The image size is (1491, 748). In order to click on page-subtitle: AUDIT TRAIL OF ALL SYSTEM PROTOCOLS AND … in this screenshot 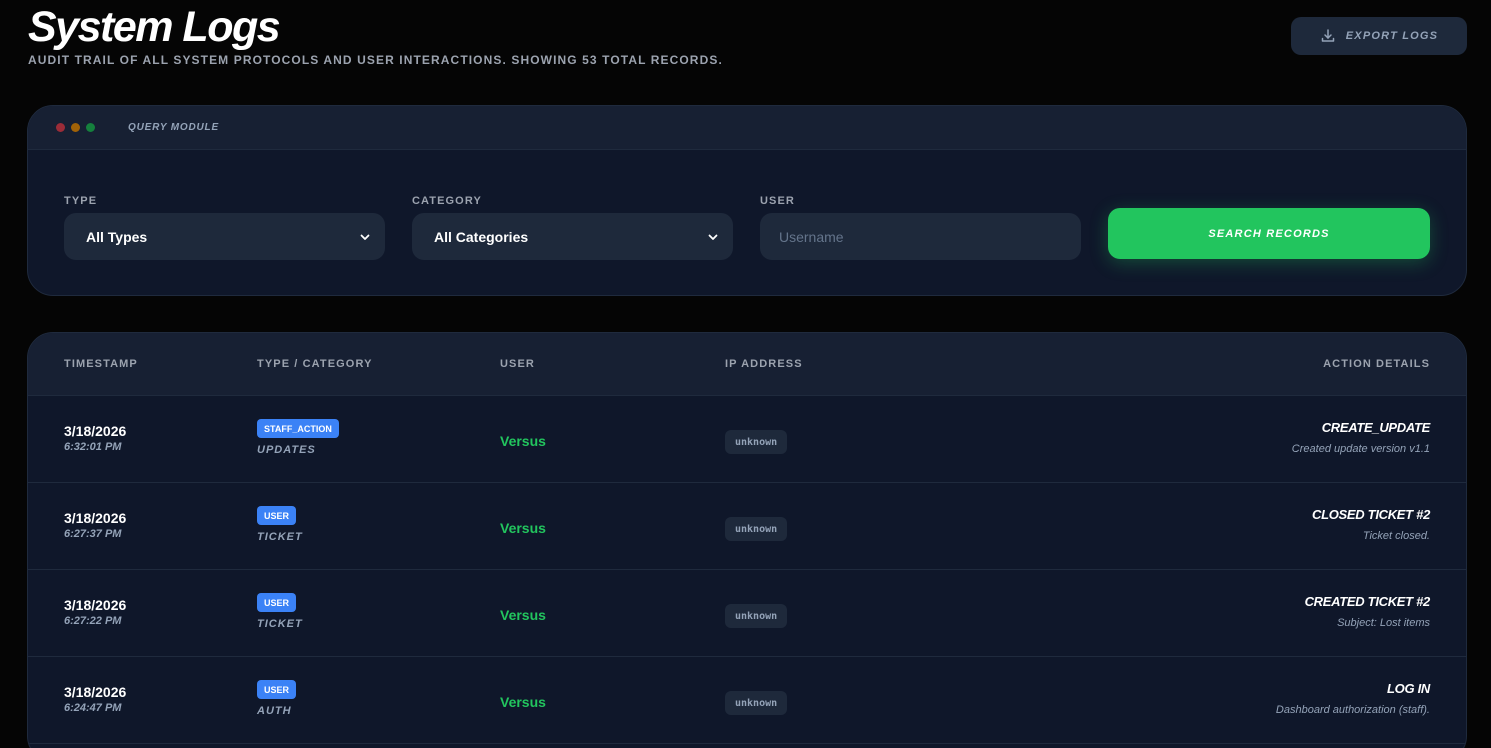, I will do `click(375, 60)`.